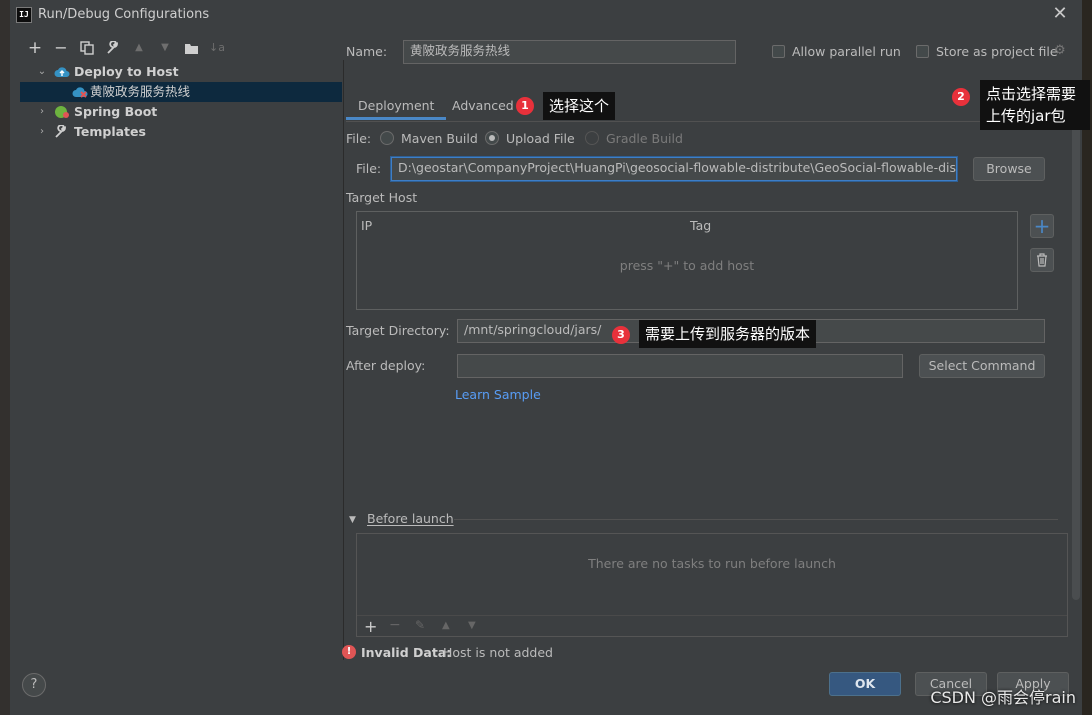 Image resolution: width=1092 pixels, height=715 pixels. Describe the element at coordinates (687, 265) in the screenshot. I see `host-empty-text: press "+" to add host` at that location.